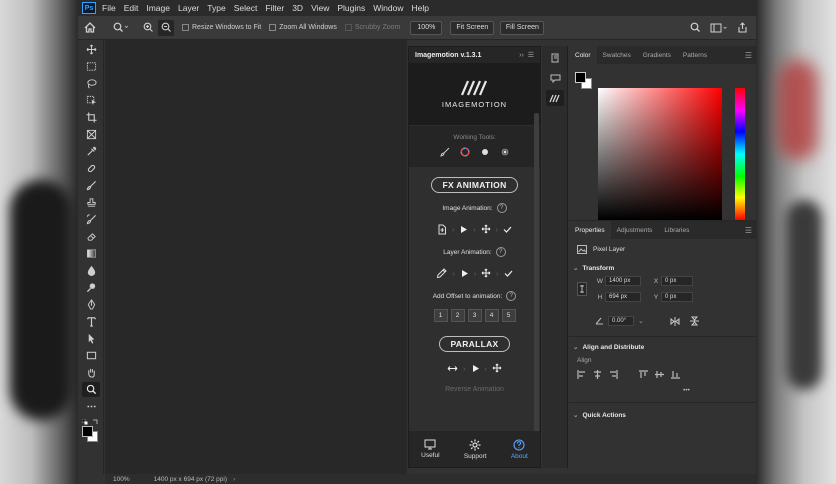 The width and height of the screenshot is (836, 484). What do you see at coordinates (426, 27) in the screenshot?
I see `zoom-level-field: 100%` at bounding box center [426, 27].